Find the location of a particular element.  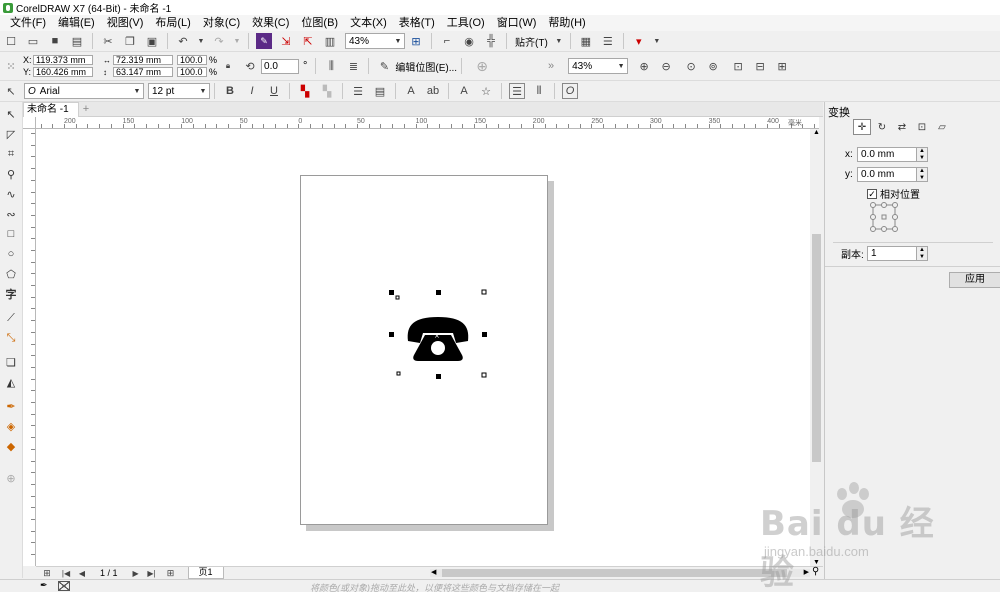

options-icon: ☰ is located at coordinates (608, 41).